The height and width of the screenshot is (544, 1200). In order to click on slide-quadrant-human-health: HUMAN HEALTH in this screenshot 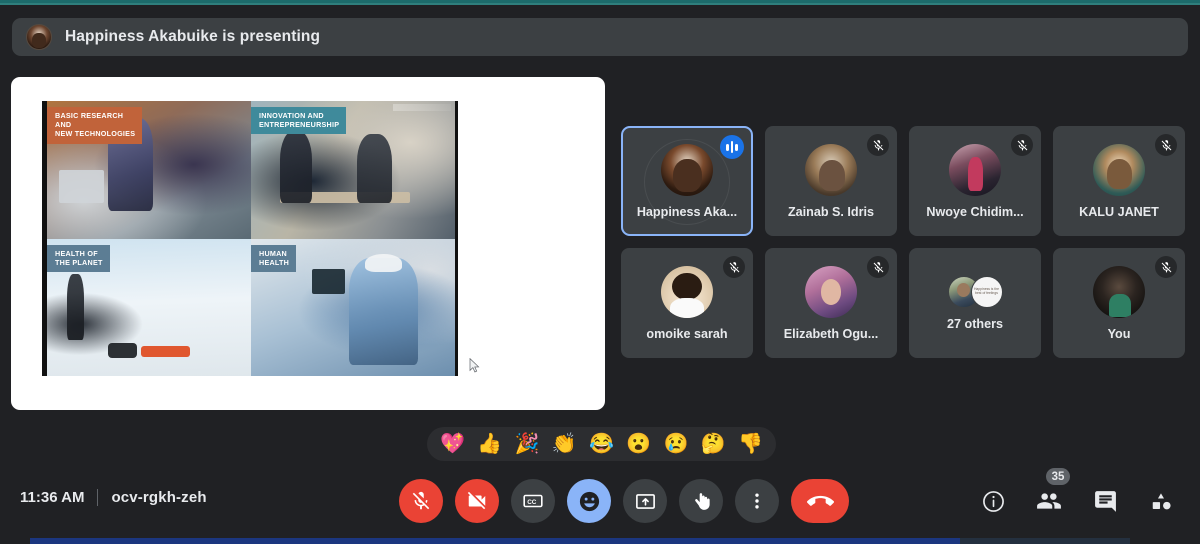, I will do `click(353, 307)`.